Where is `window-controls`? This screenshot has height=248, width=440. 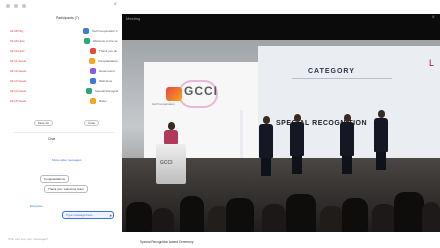 window-controls is located at coordinates (16, 6).